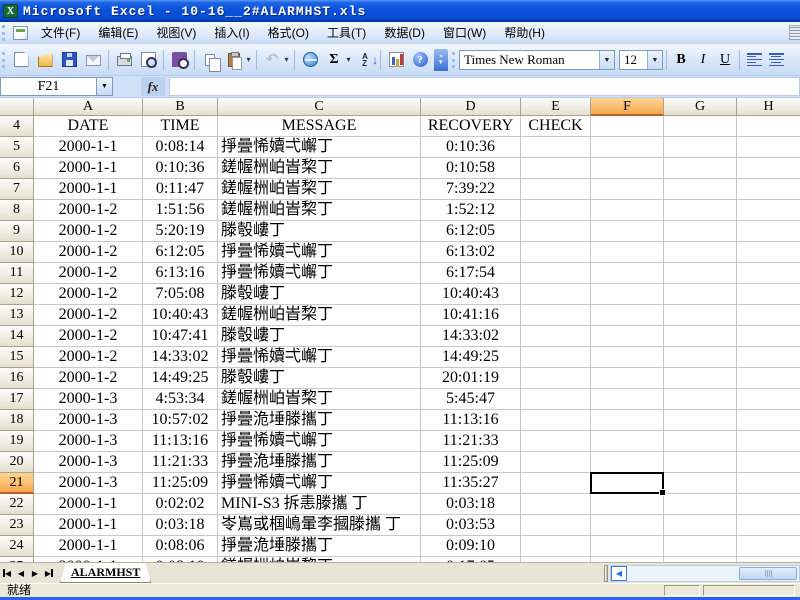 The height and width of the screenshot is (600, 800). What do you see at coordinates (88, 147) in the screenshot?
I see `cell-A5: 2000-1-1` at bounding box center [88, 147].